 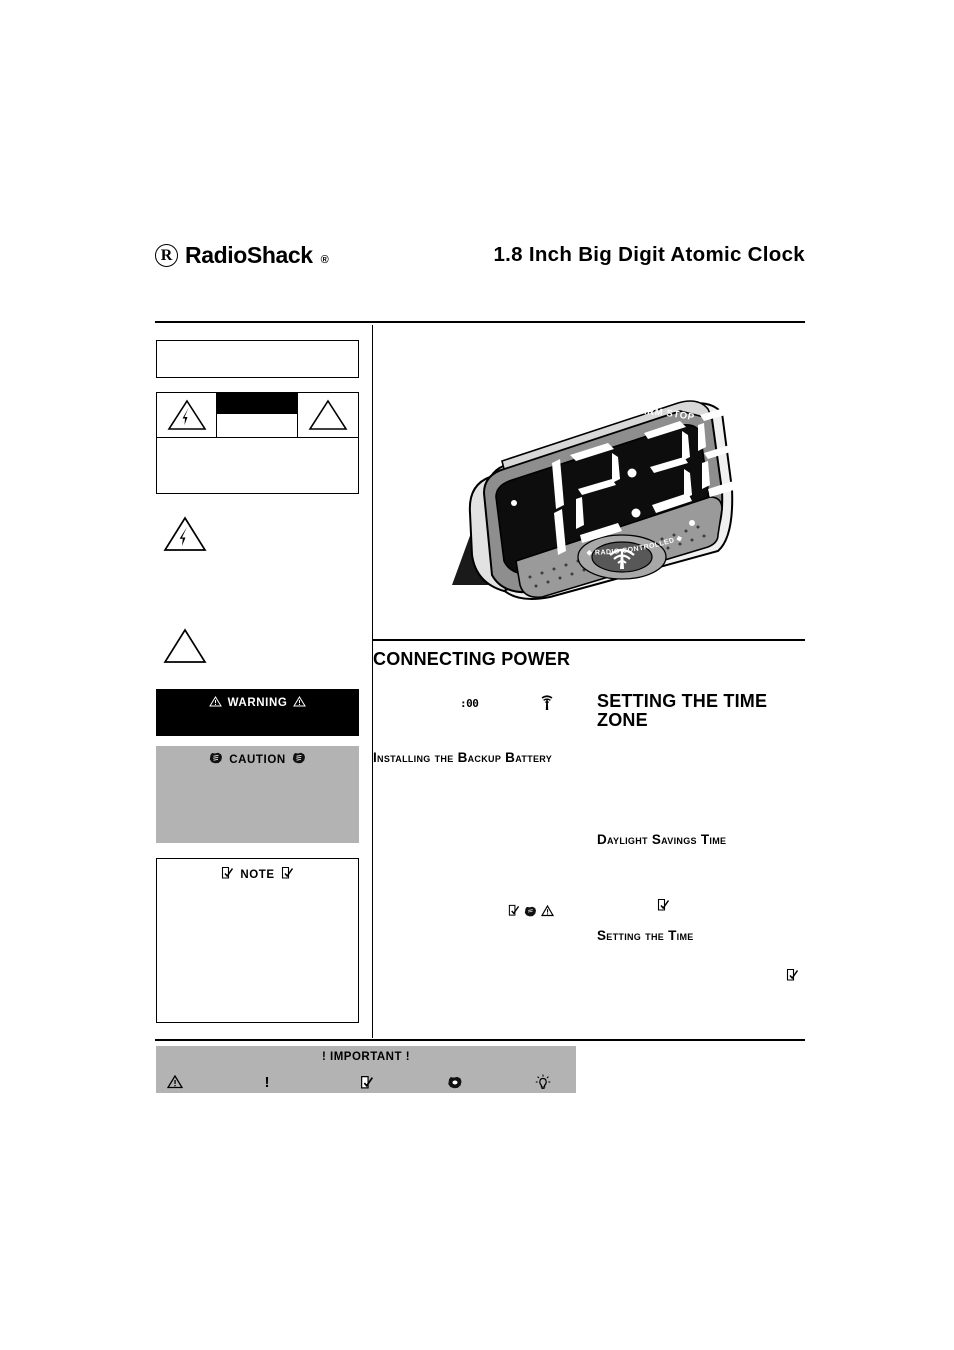 I want to click on symbol-key-row, so click(x=257, y=415).